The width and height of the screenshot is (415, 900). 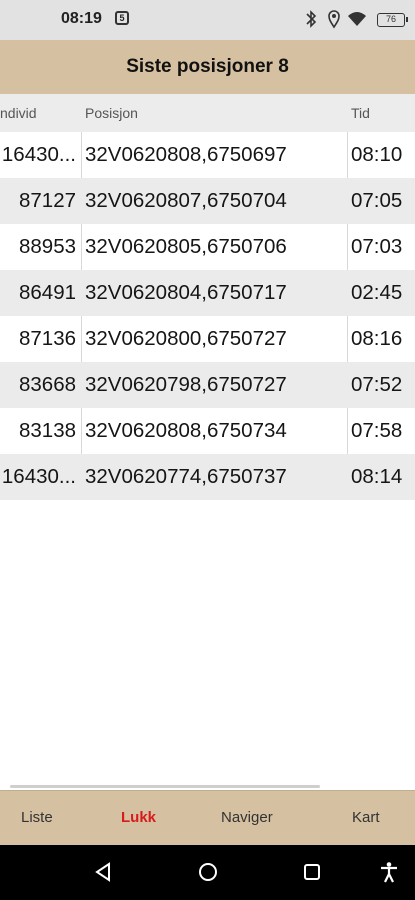 I want to click on cell-tid: 07:52, so click(x=377, y=384).